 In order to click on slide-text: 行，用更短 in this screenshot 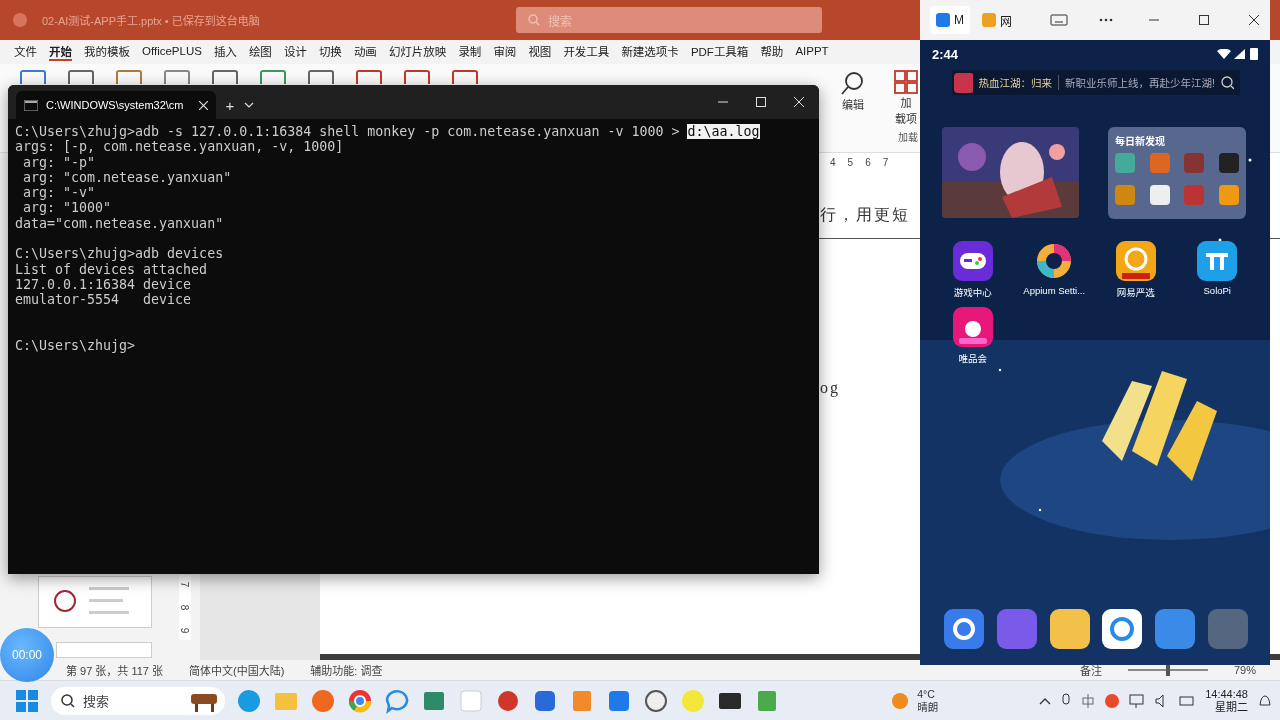, I will do `click(865, 215)`.